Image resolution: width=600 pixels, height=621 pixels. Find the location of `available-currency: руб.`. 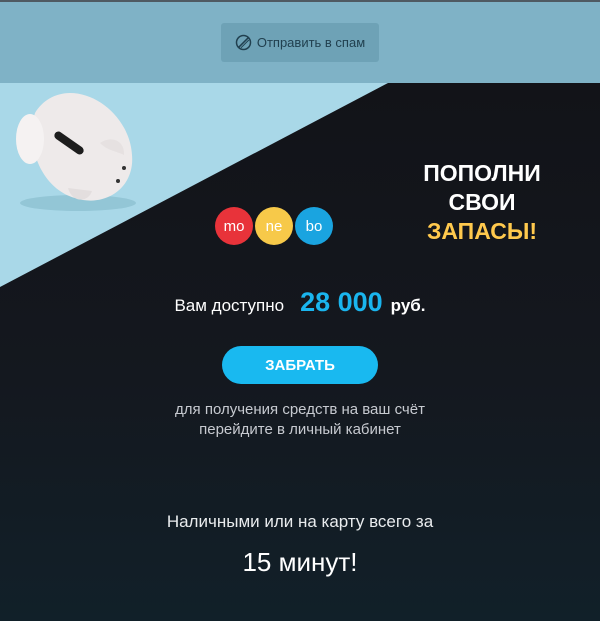

available-currency: руб. is located at coordinates (408, 305).